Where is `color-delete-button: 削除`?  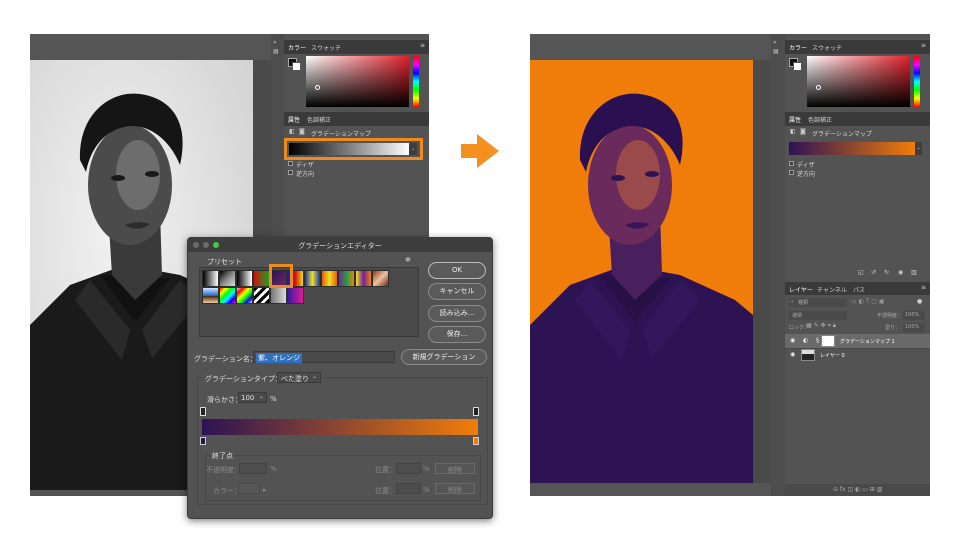
color-delete-button: 削除 is located at coordinates (455, 488).